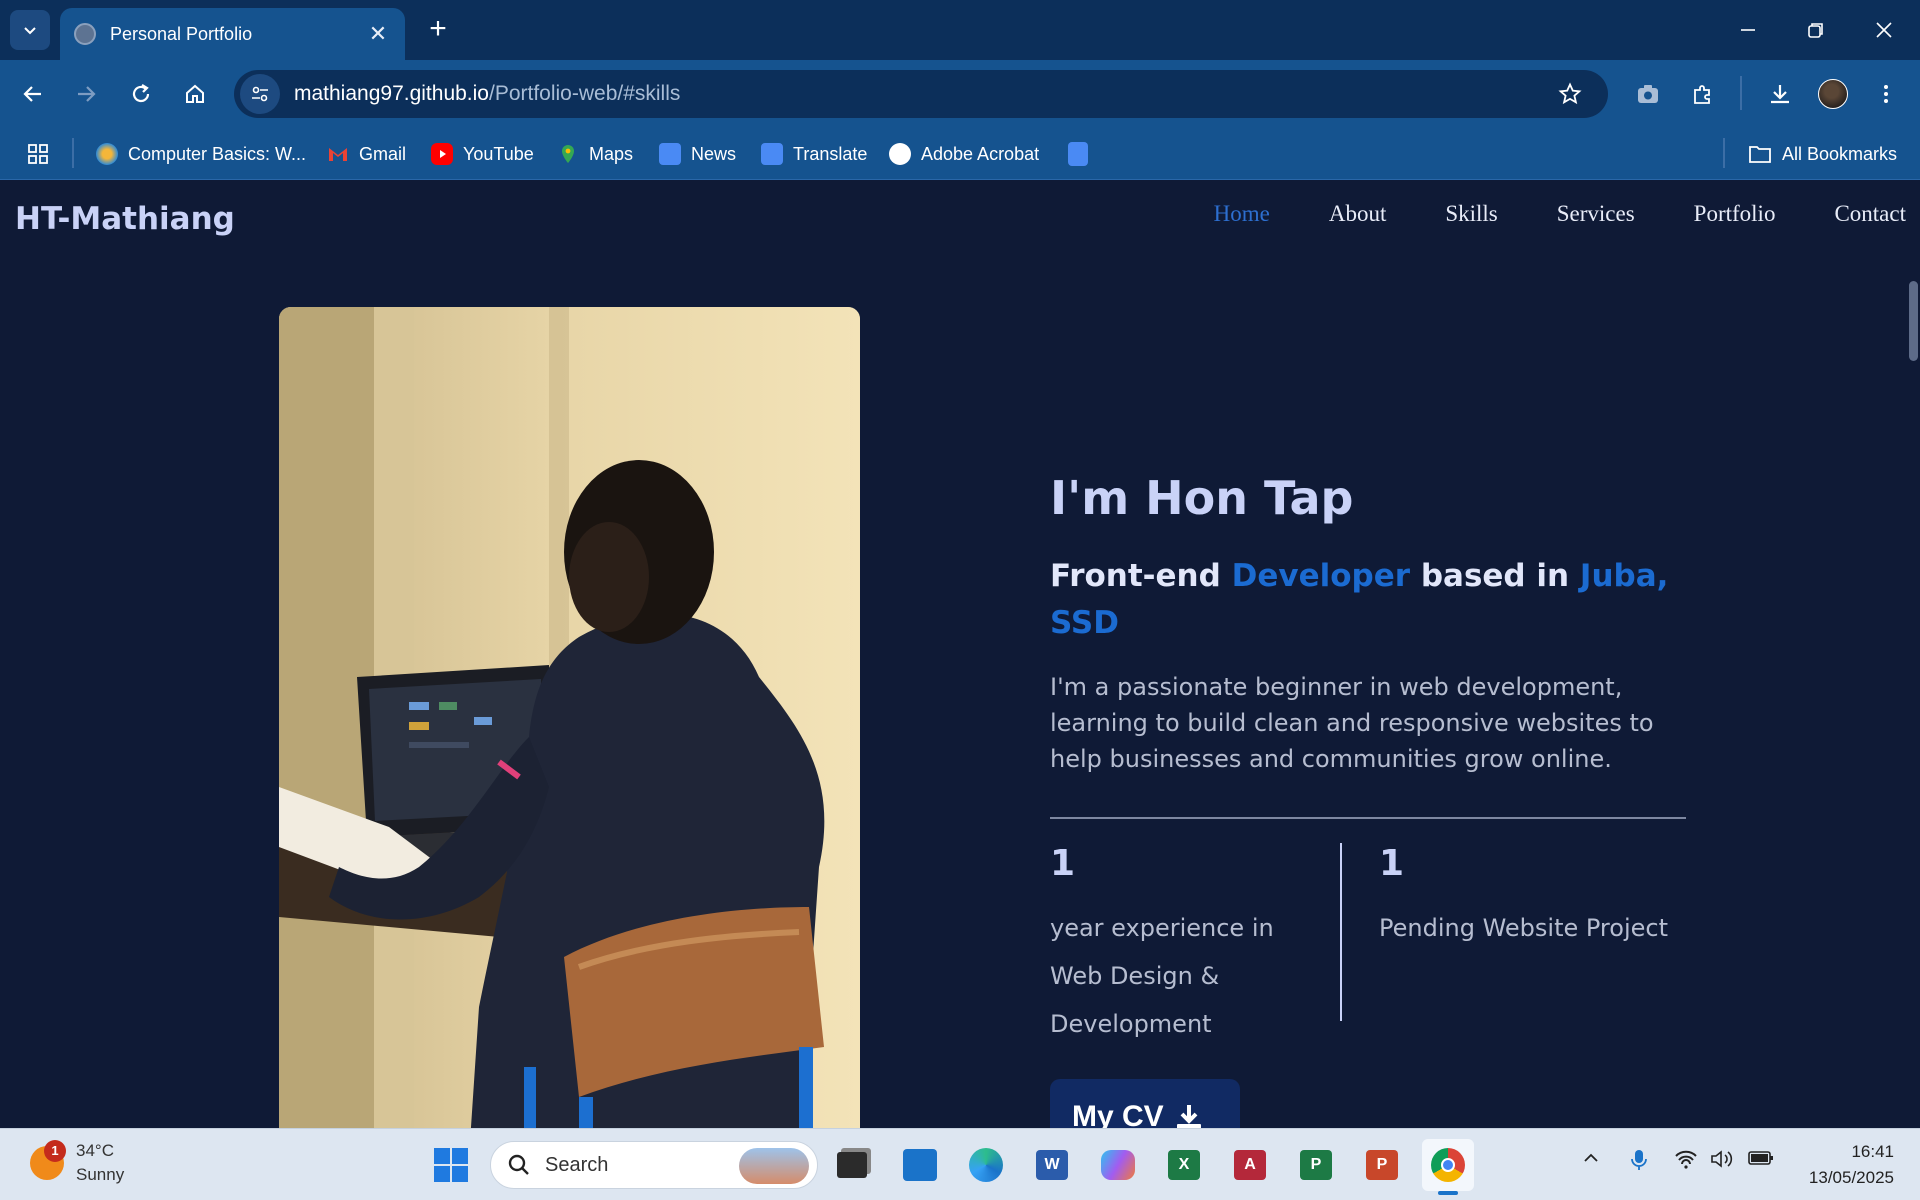 The width and height of the screenshot is (1920, 1200). I want to click on nav-contact: Contact, so click(1870, 214).